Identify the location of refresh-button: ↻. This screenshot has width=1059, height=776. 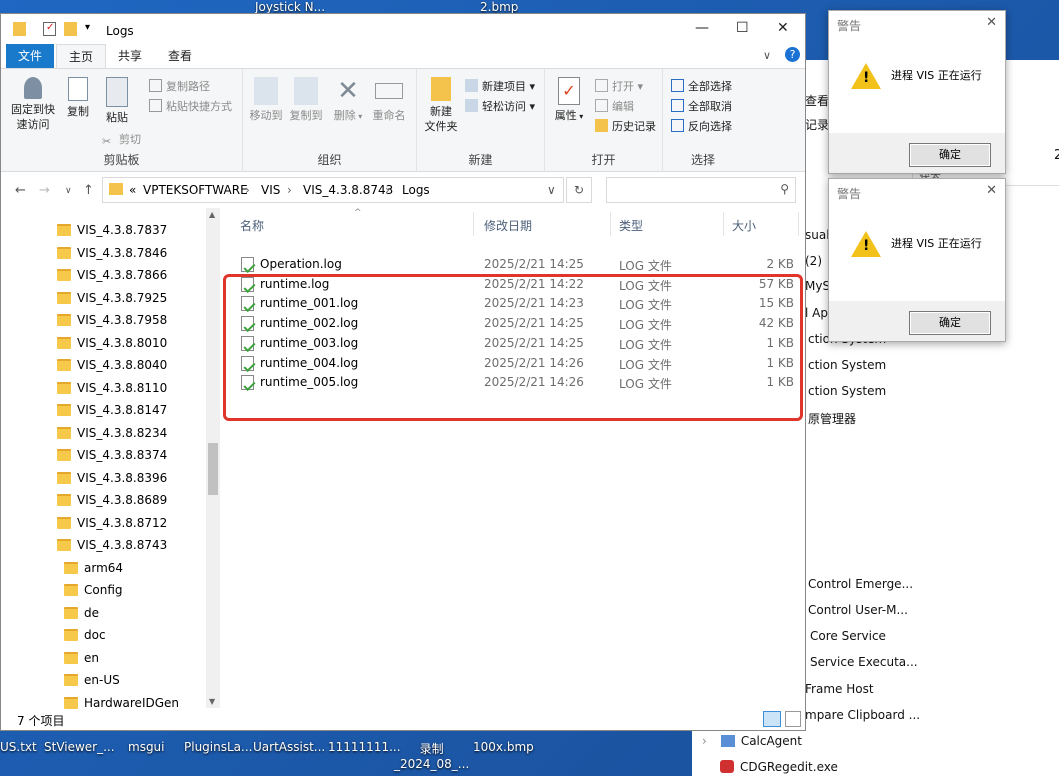
(579, 190).